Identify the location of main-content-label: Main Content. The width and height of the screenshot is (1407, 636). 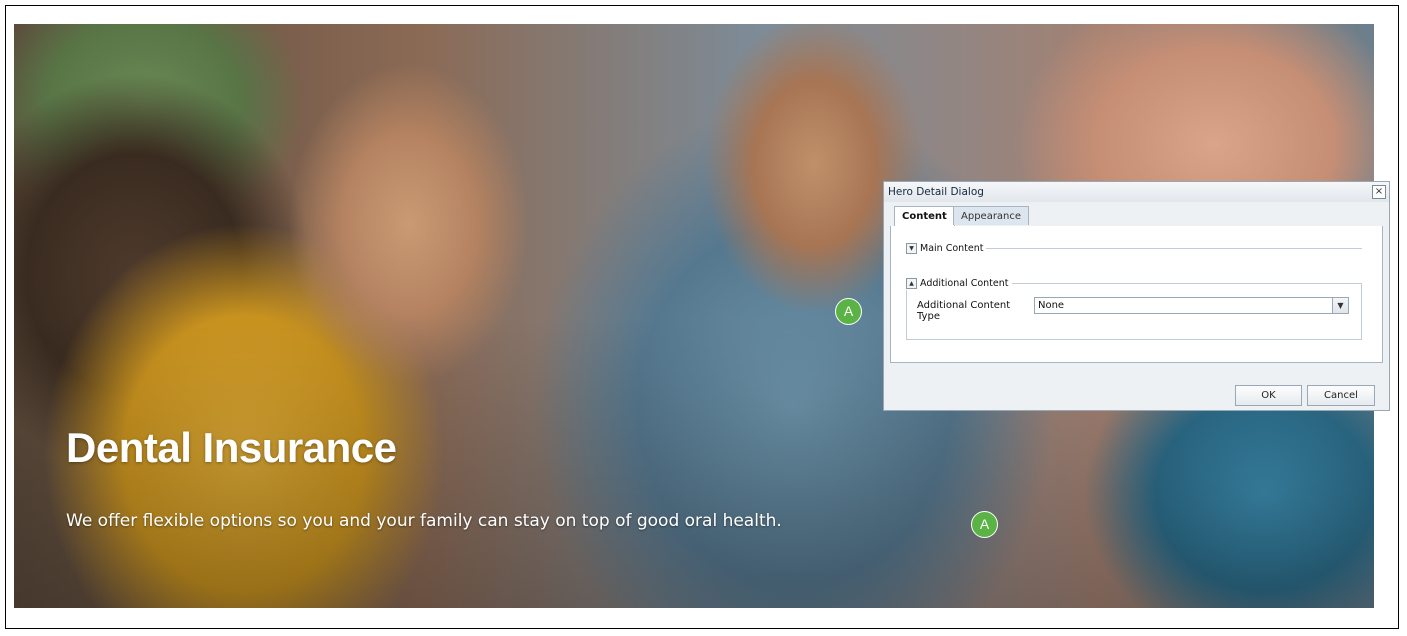
(952, 248).